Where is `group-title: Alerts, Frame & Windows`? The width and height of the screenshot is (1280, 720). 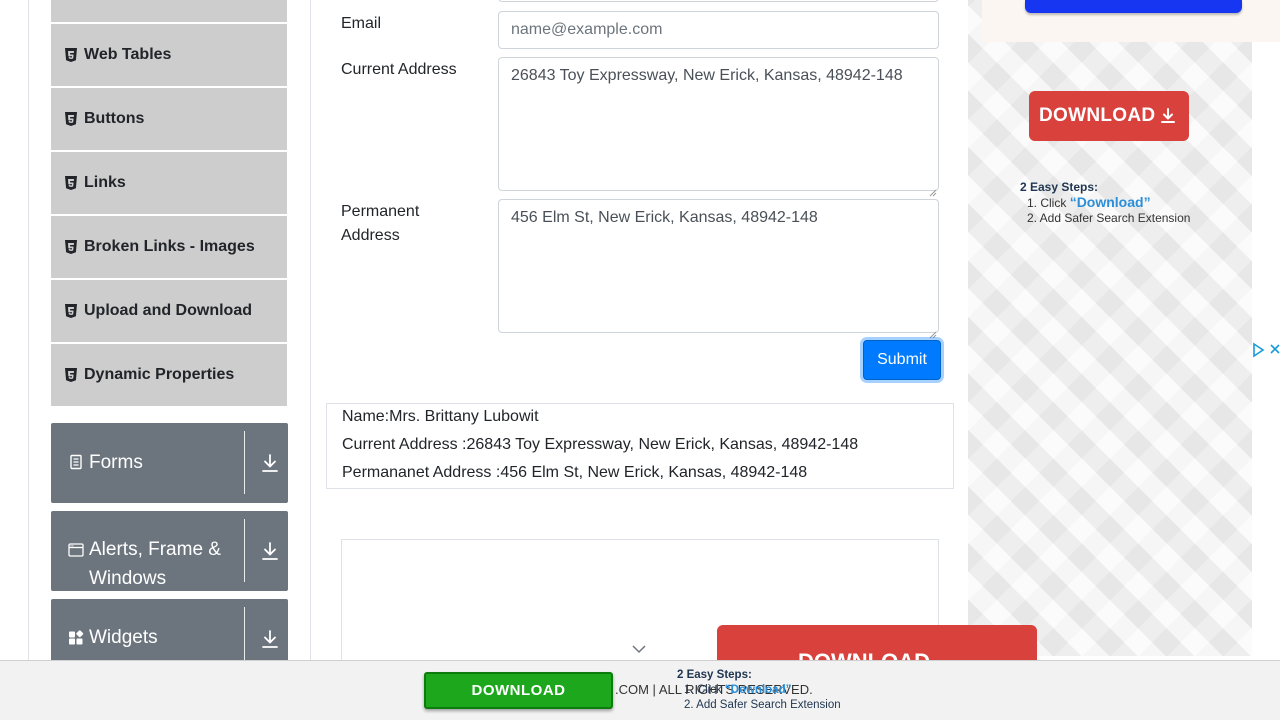 group-title: Alerts, Frame & Windows is located at coordinates (155, 564).